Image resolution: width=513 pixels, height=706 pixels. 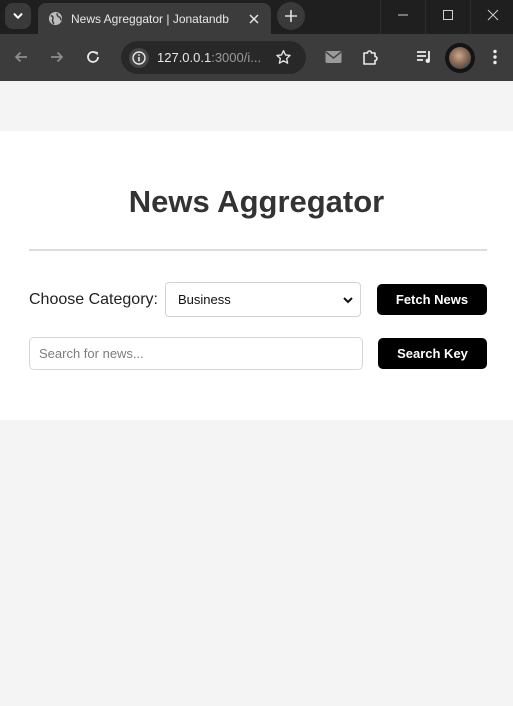 I want to click on forward-button, so click(x=57, y=57).